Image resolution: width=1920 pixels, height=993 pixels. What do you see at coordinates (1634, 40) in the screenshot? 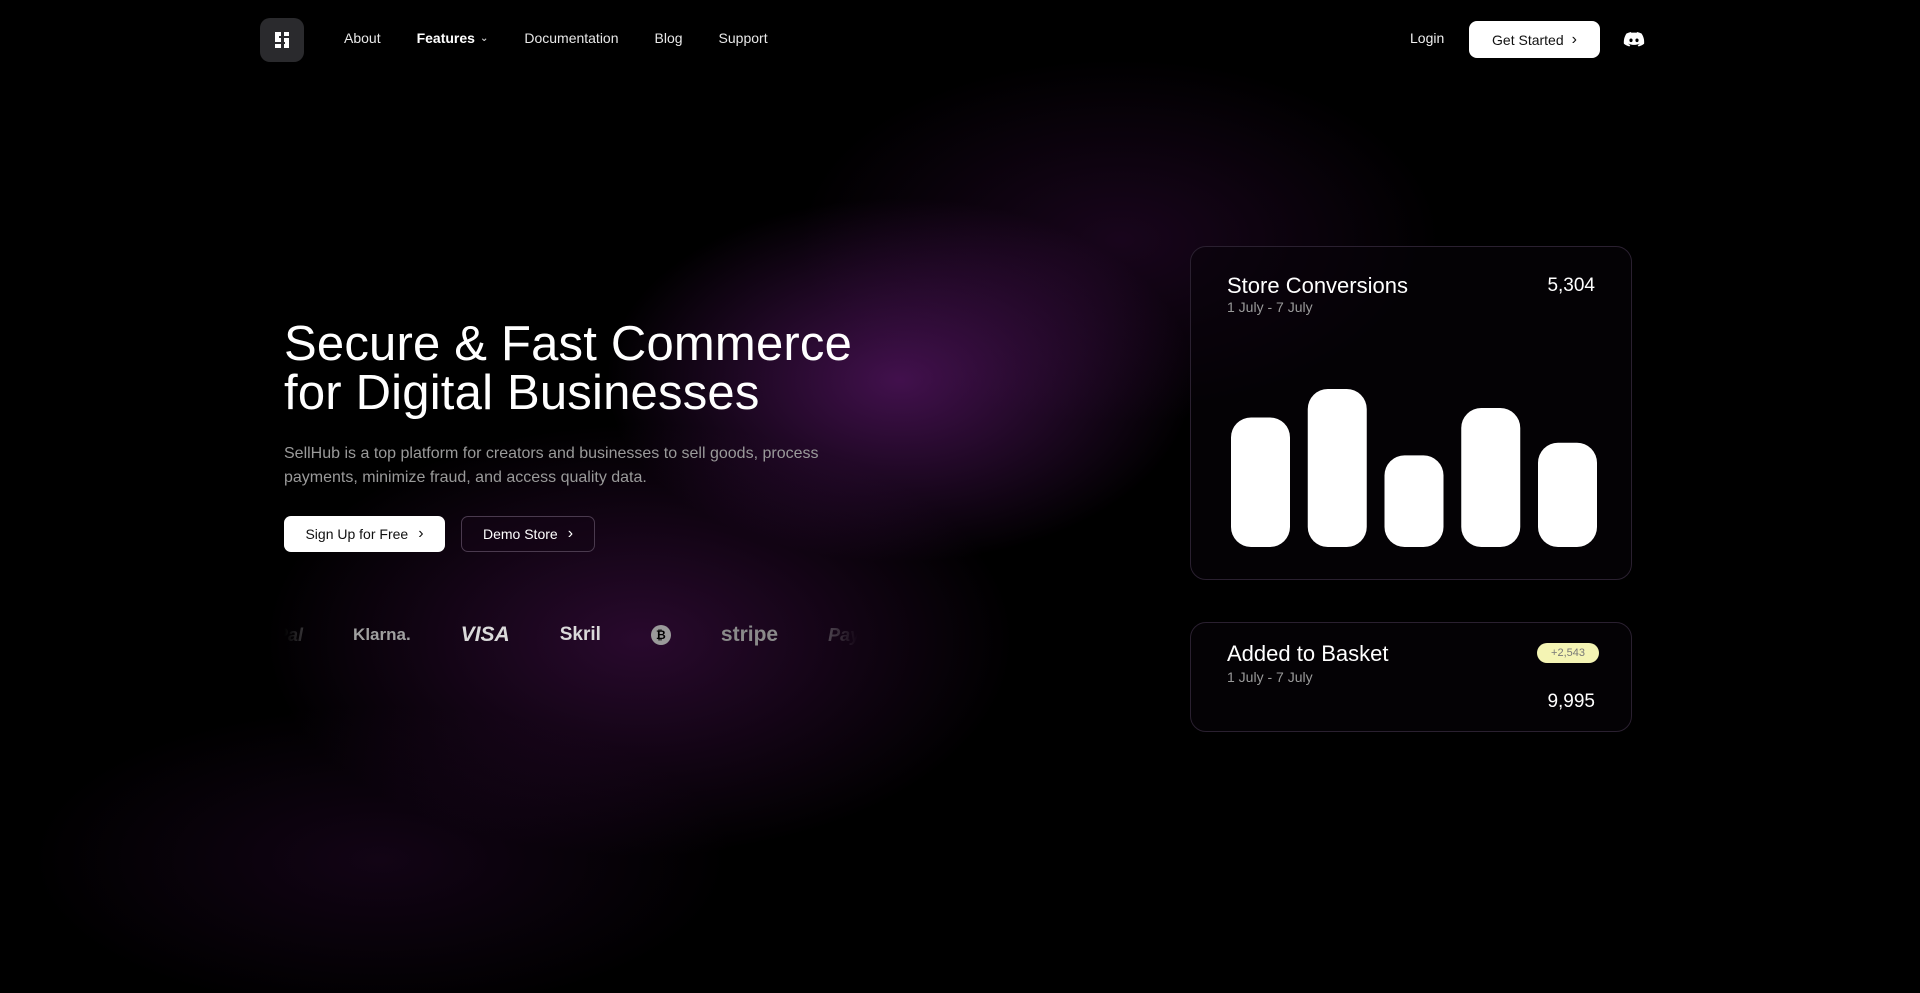
I see `discord-icon` at bounding box center [1634, 40].